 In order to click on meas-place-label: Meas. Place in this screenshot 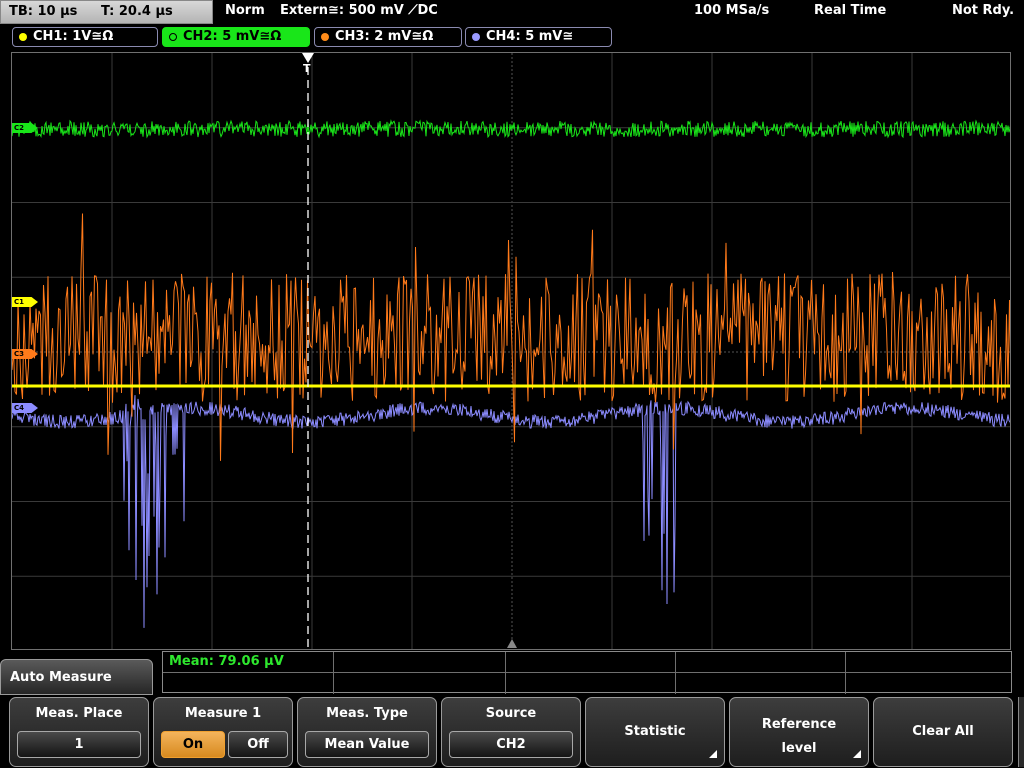, I will do `click(79, 713)`.